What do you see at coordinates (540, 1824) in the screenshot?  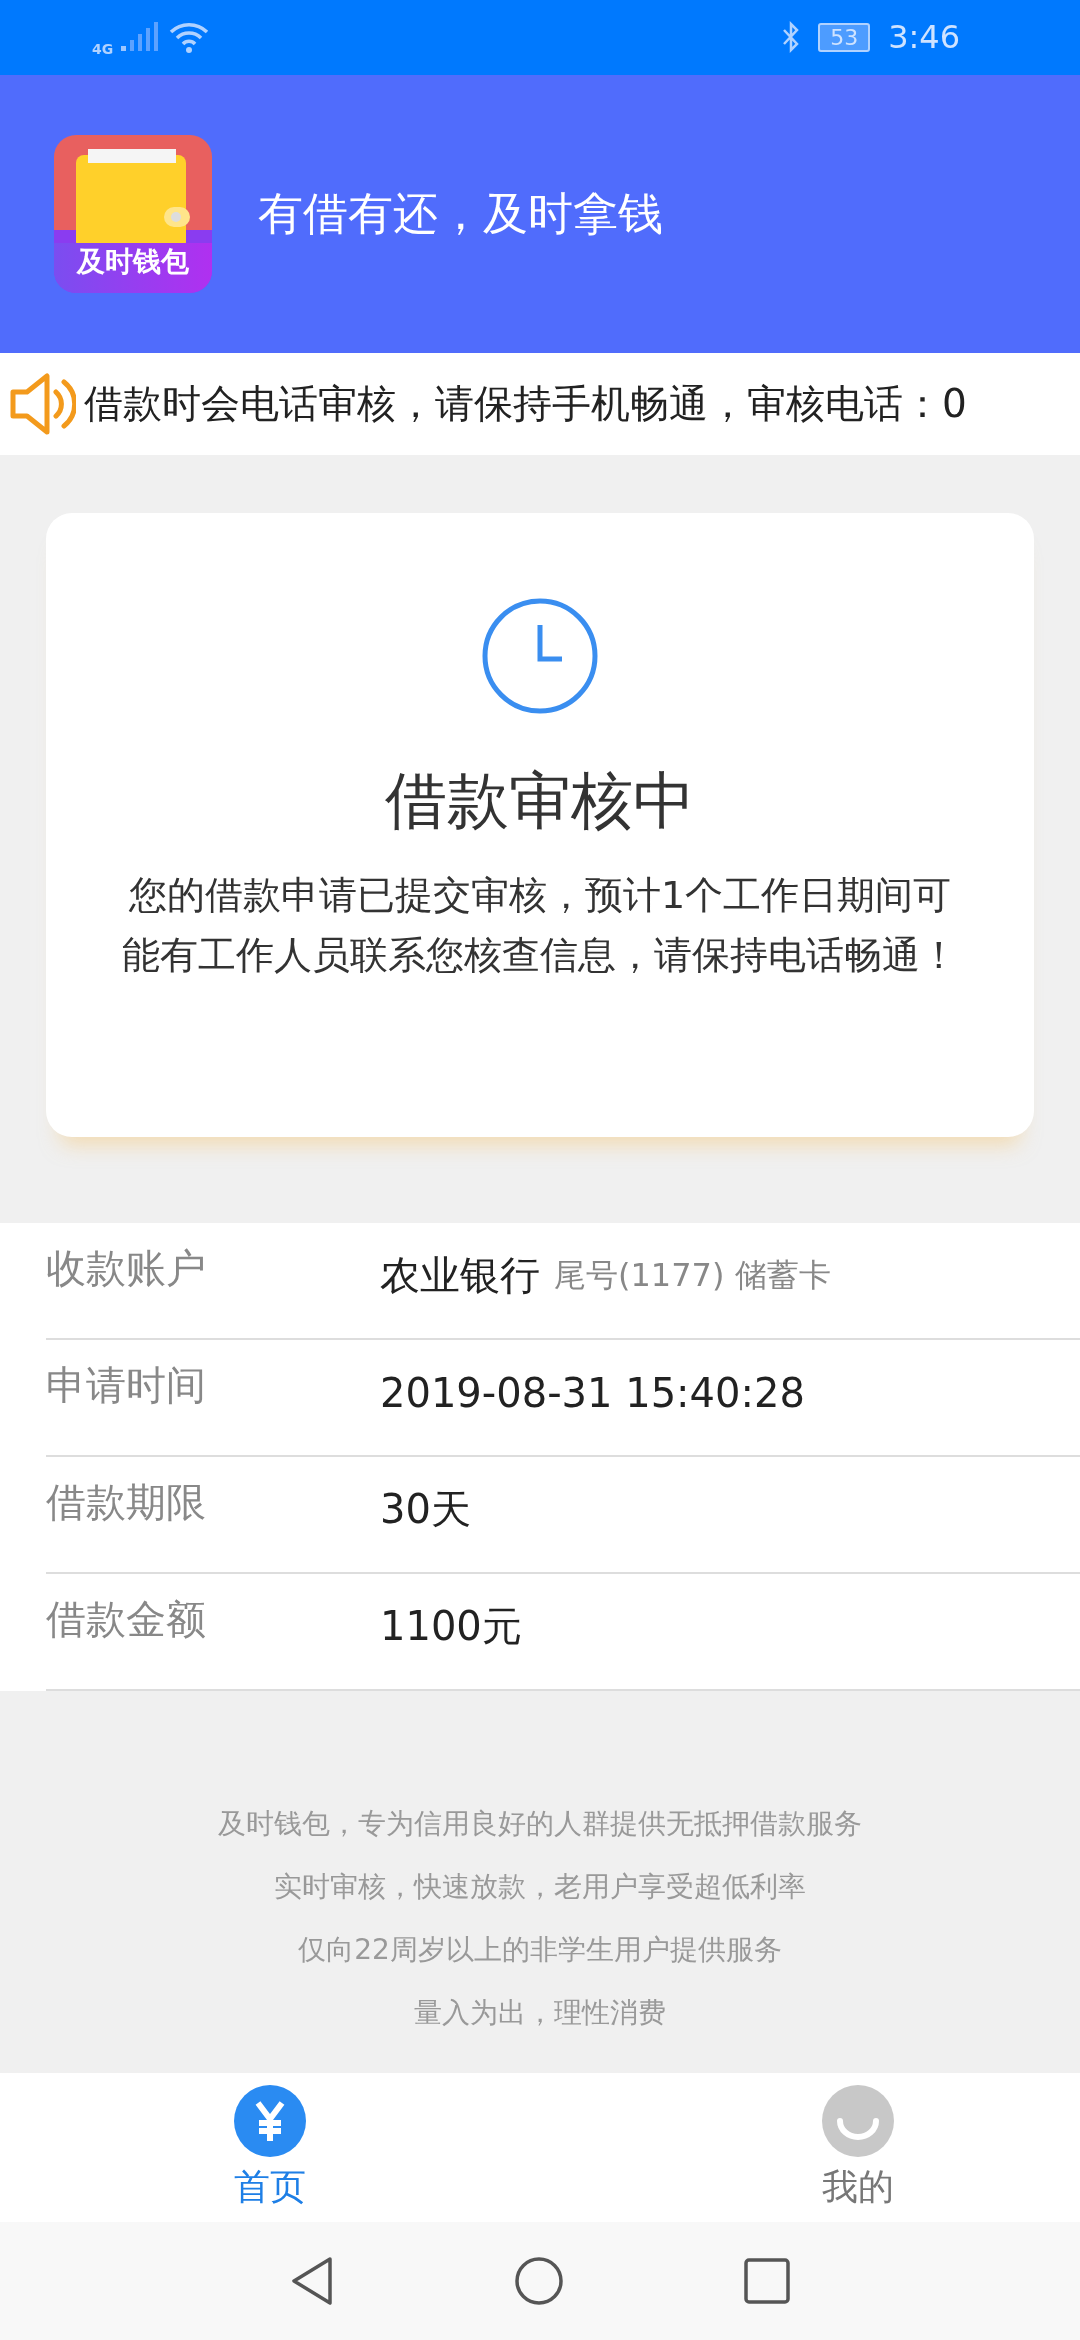 I see `footer-text: 及时钱包，专为信用良好的人群提供无抵押借款服务` at bounding box center [540, 1824].